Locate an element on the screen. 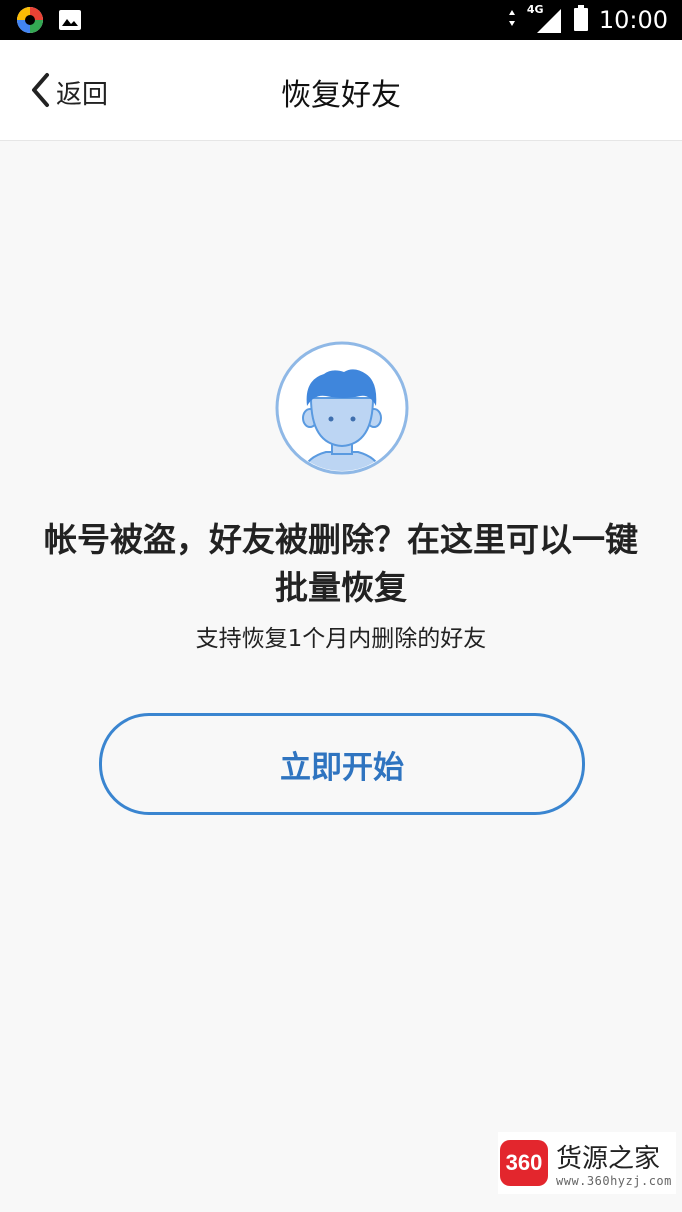 The height and width of the screenshot is (1212, 682). avatar-illustration is located at coordinates (342, 408).